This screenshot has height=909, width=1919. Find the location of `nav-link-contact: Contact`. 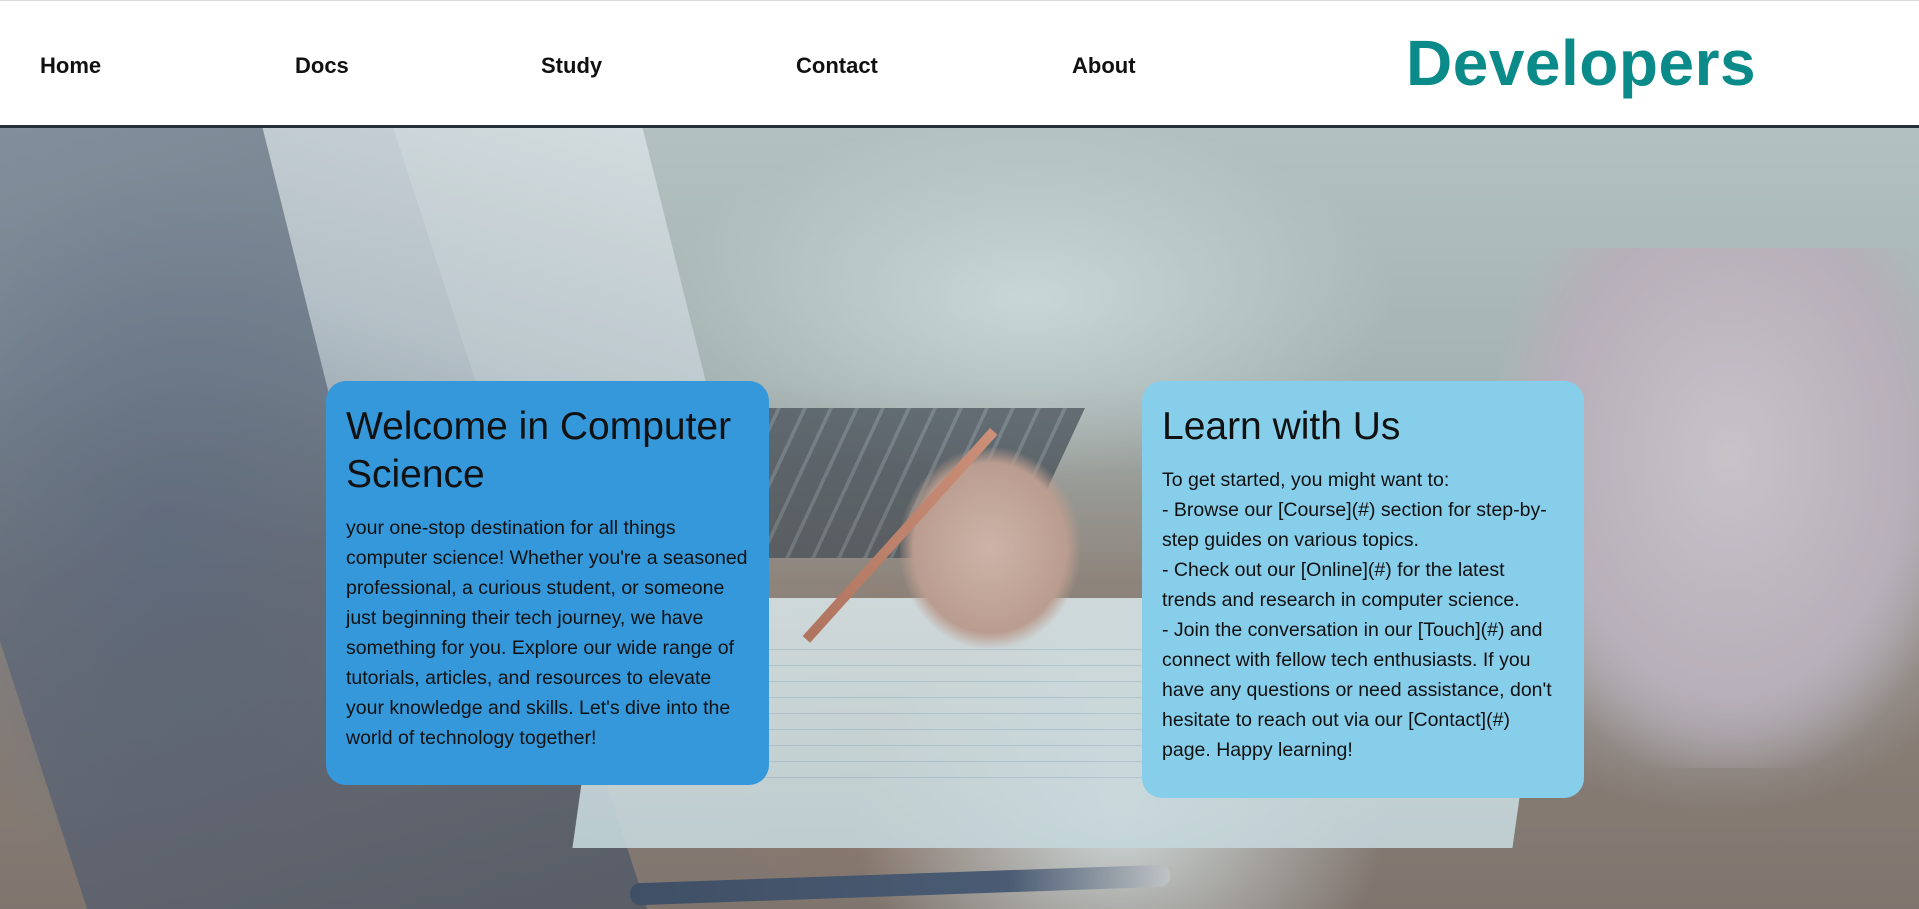

nav-link-contact: Contact is located at coordinates (837, 66).